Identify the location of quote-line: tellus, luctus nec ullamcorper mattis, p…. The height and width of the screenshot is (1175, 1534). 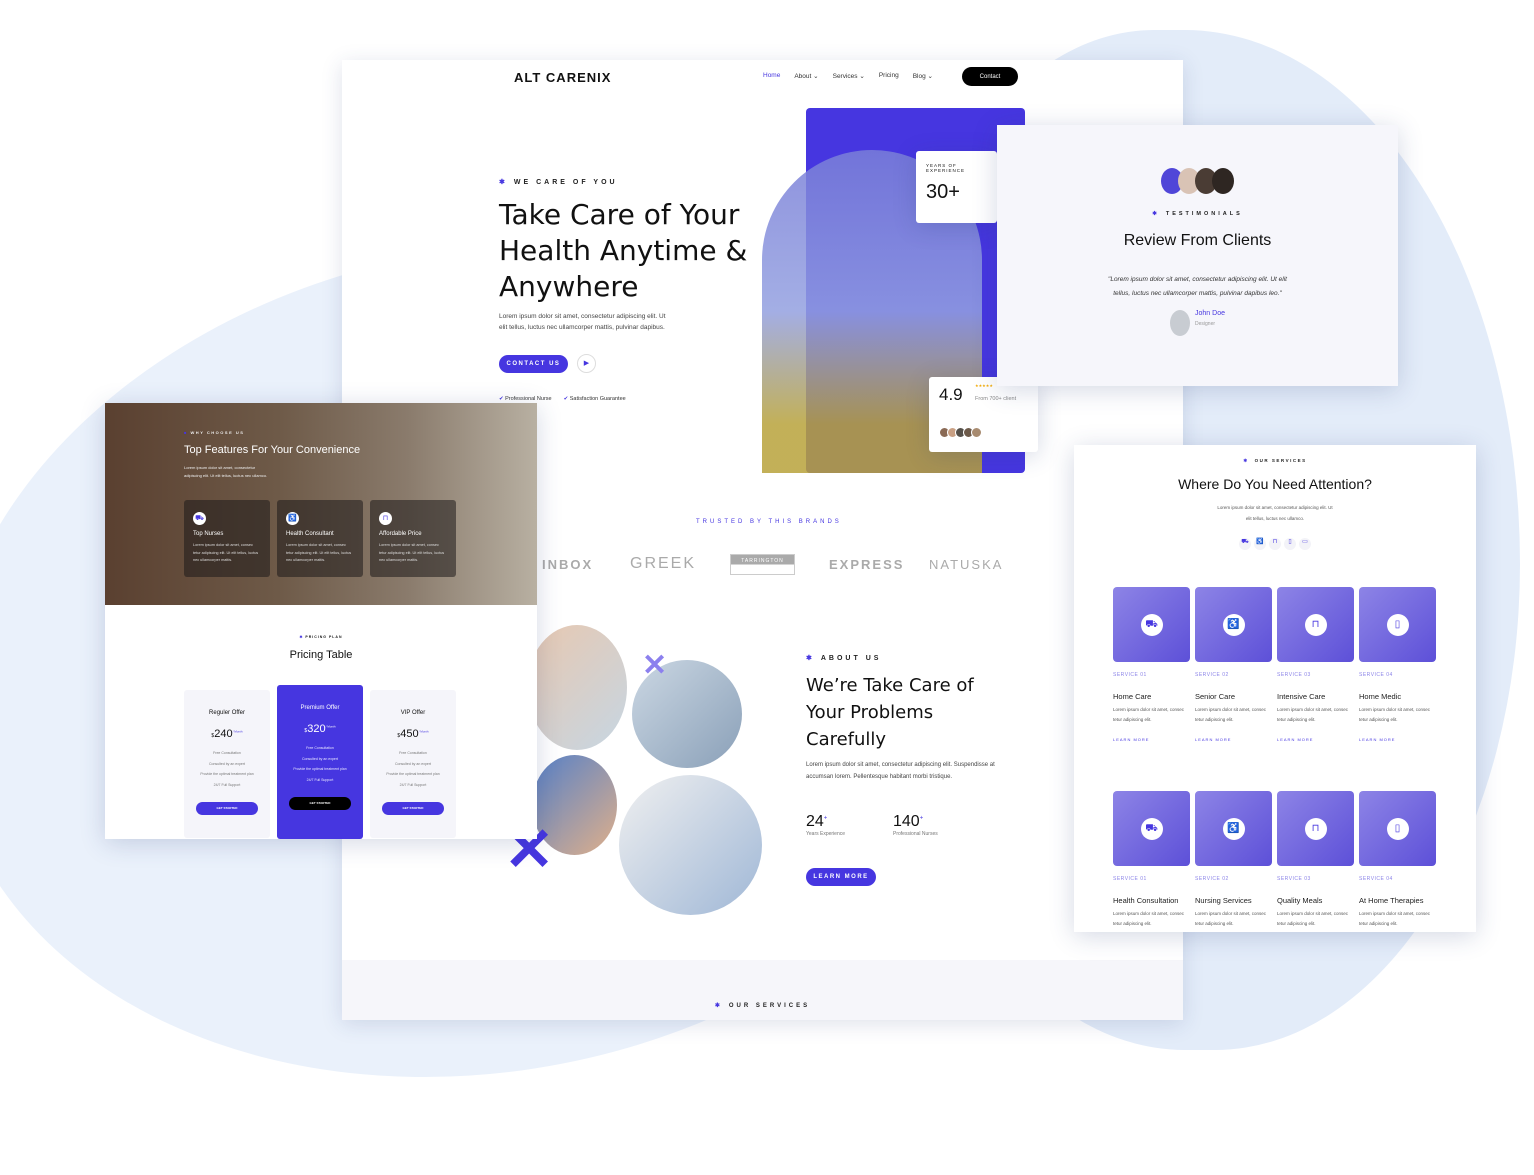
(1197, 293).